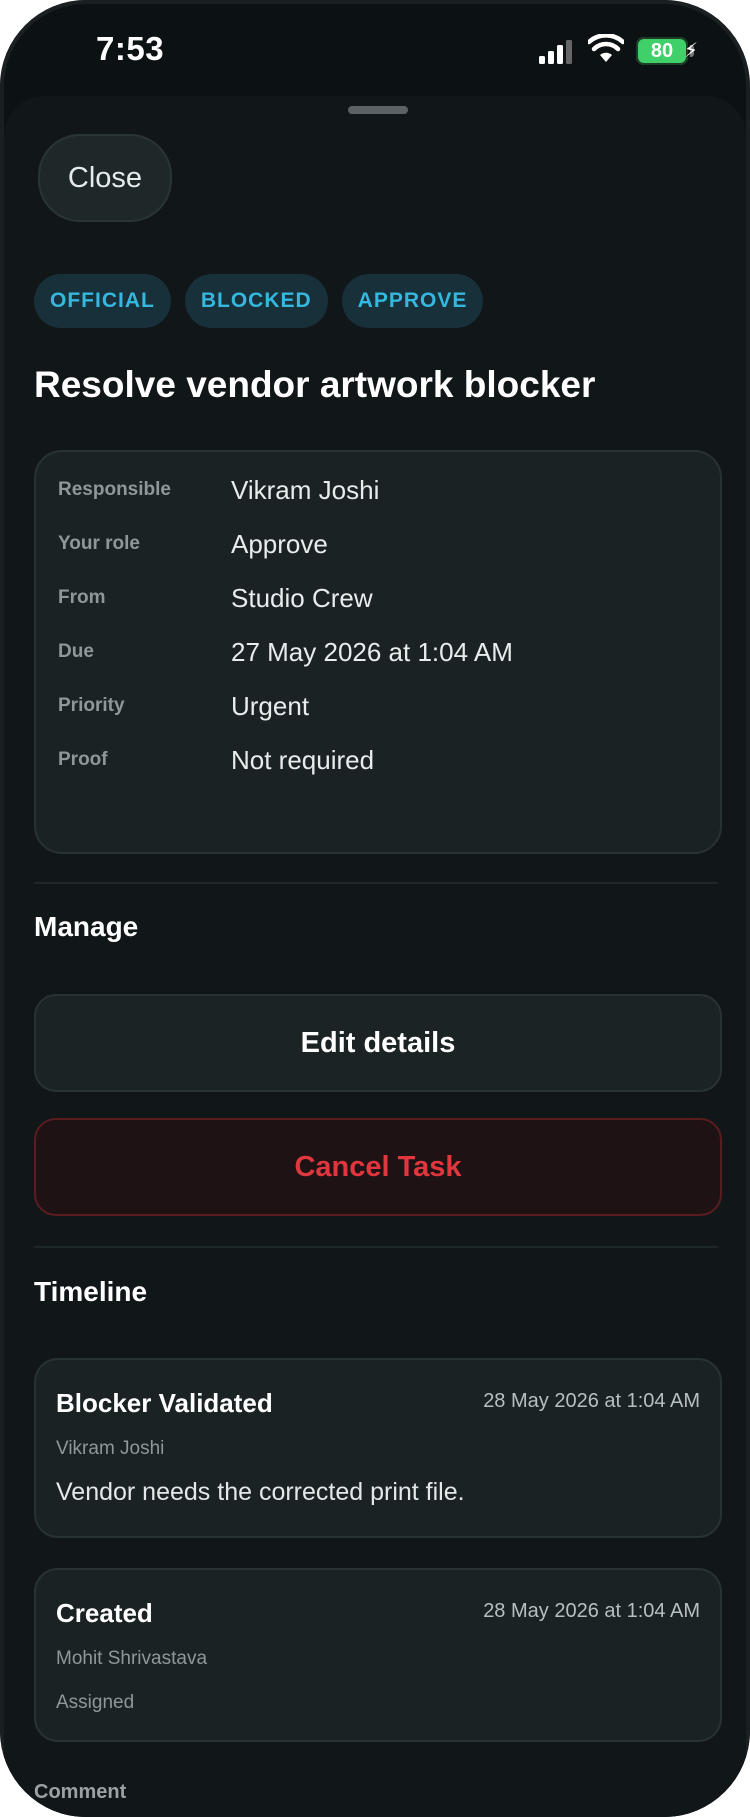 Image resolution: width=750 pixels, height=1817 pixels. Describe the element at coordinates (372, 651) in the screenshot. I see `detail-value: 27 May 2026 at 1:04 AM` at that location.